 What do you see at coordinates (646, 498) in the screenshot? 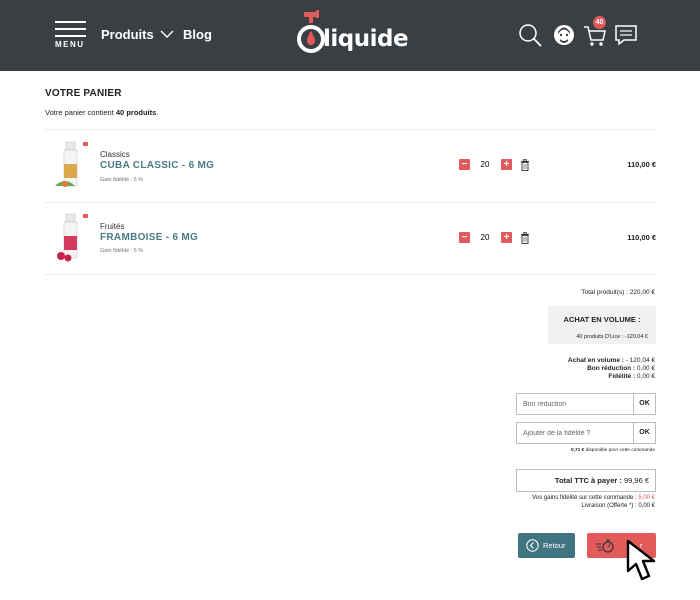
I see `gains-value: 5,00 €` at bounding box center [646, 498].